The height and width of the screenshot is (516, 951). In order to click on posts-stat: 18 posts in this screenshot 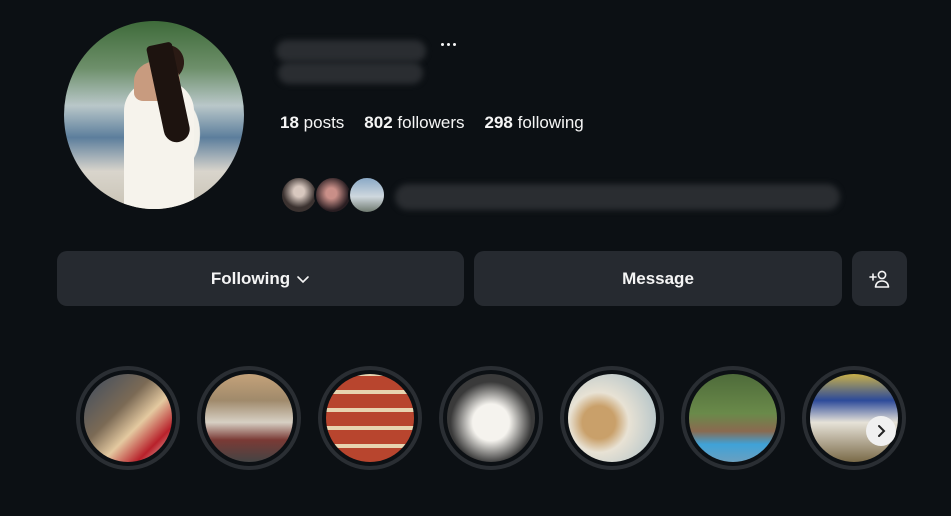, I will do `click(312, 123)`.